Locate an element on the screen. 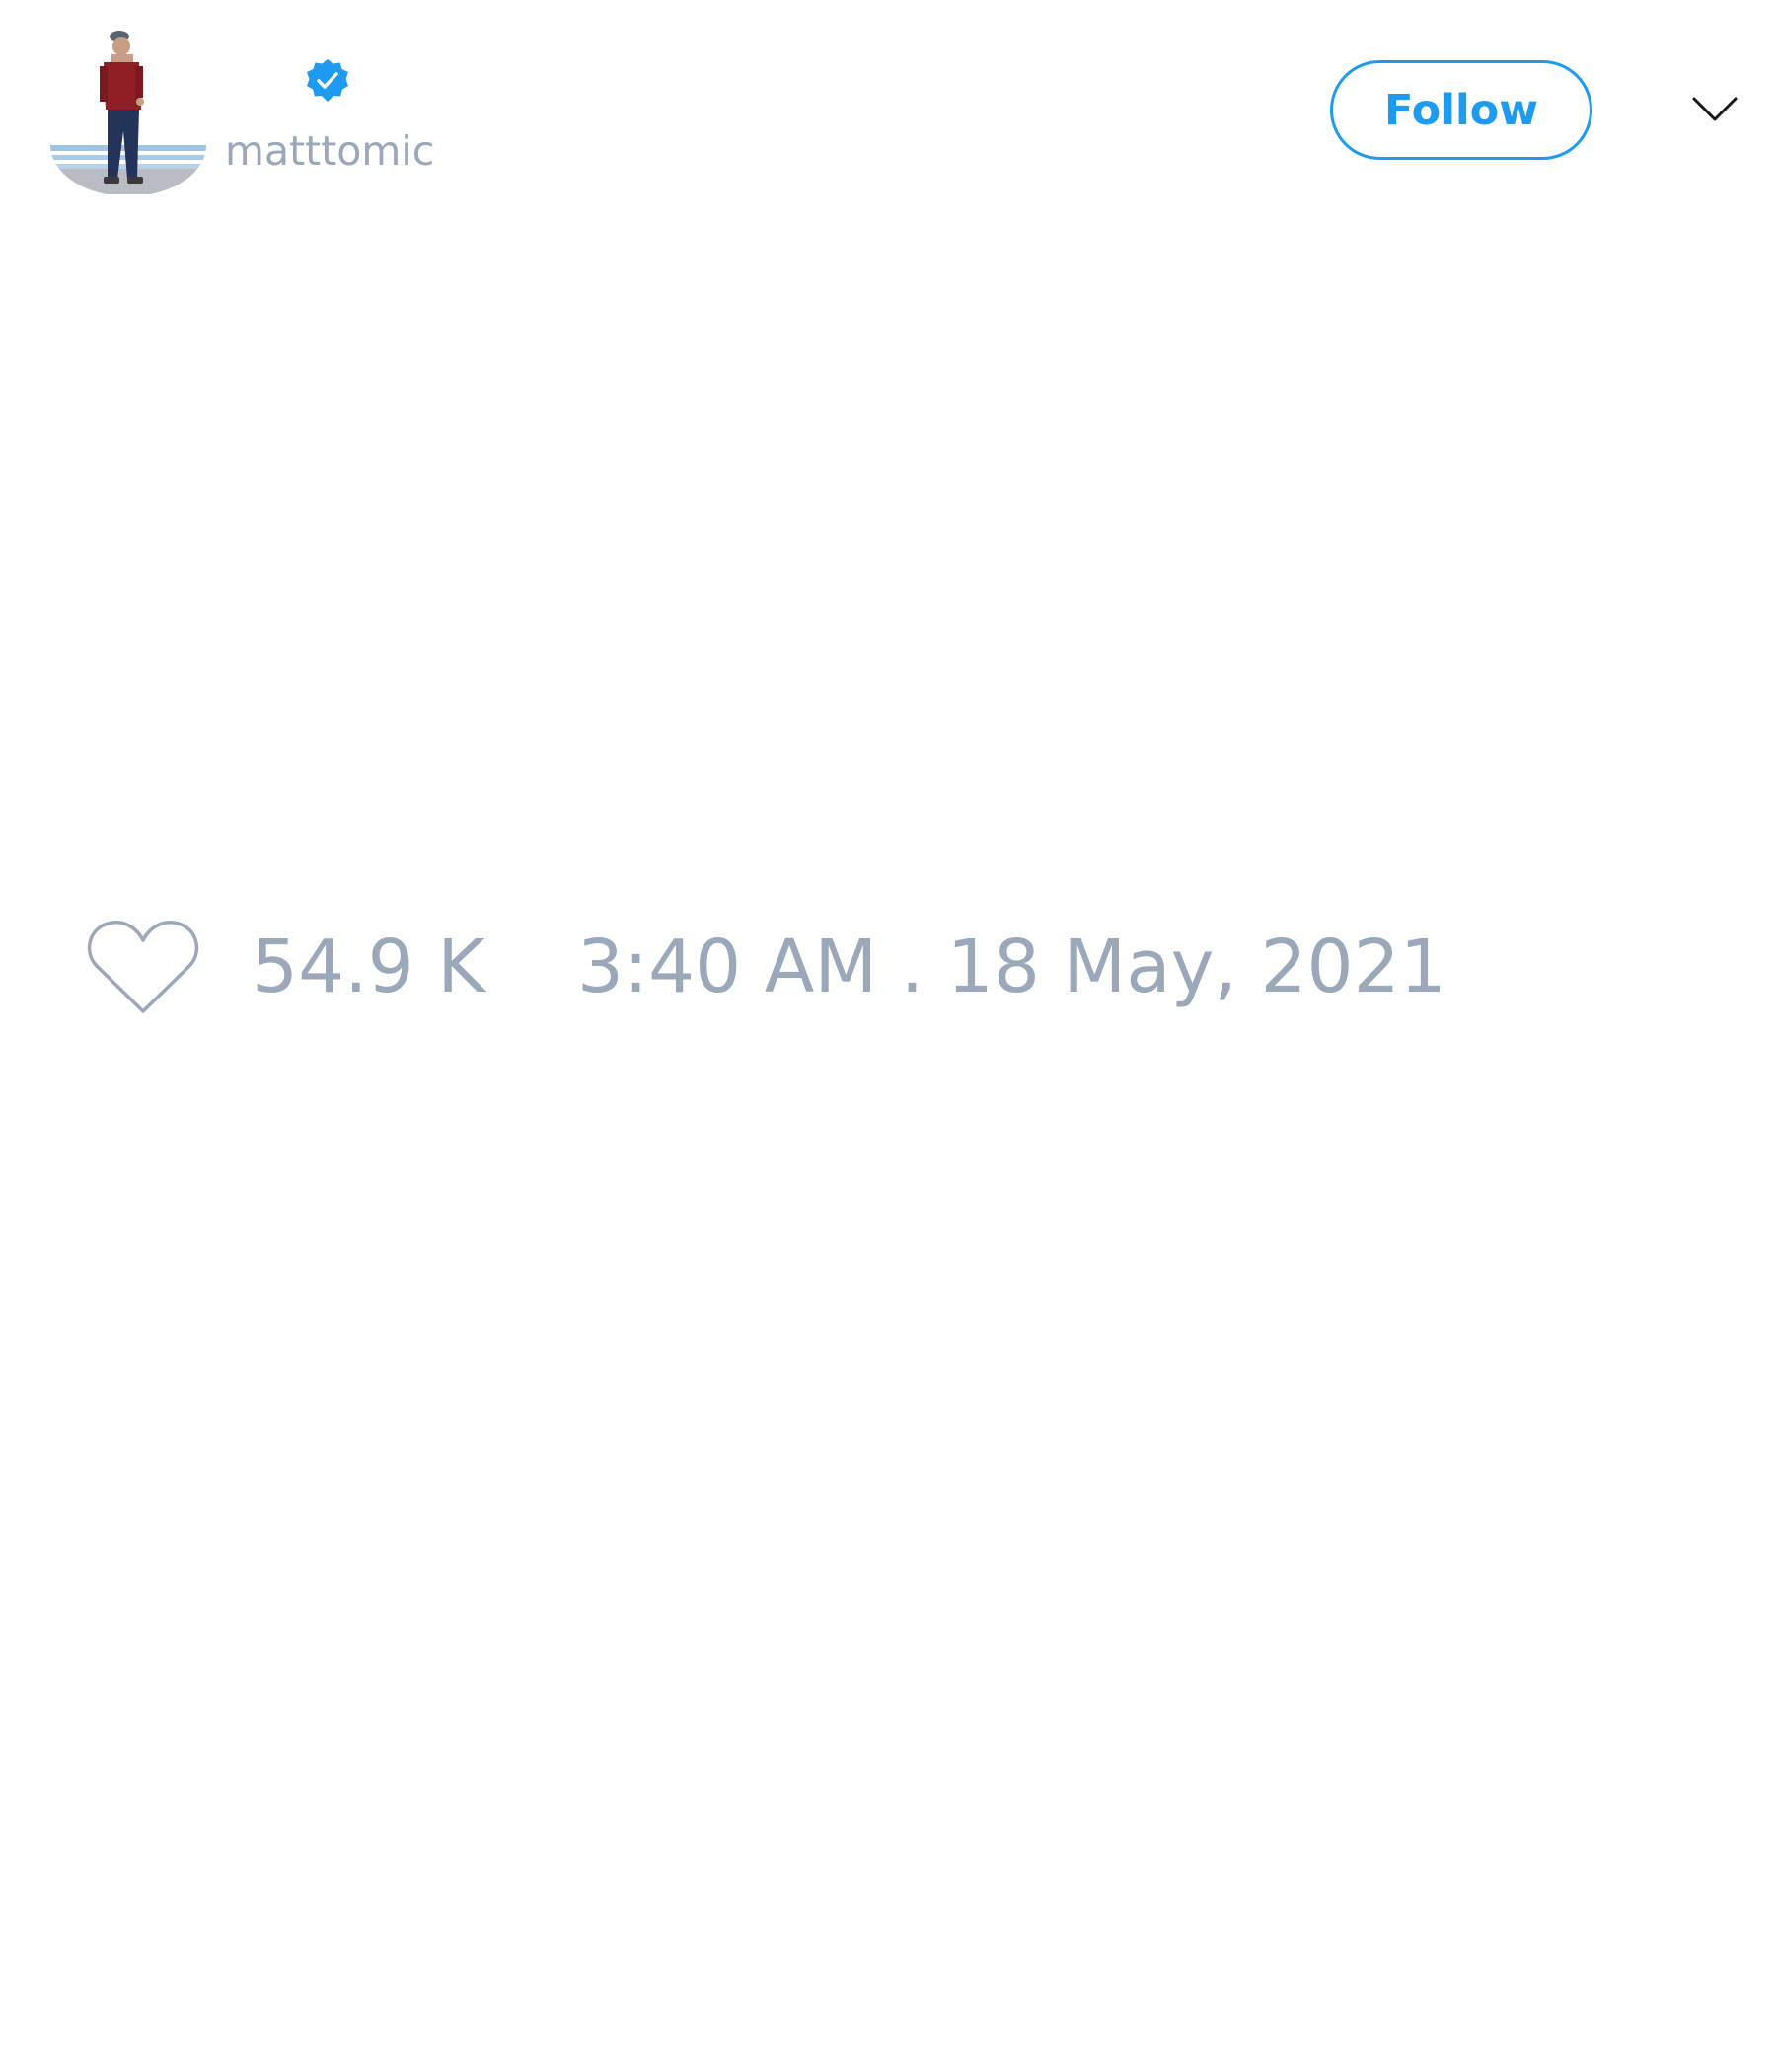 The height and width of the screenshot is (2072, 1776). avatar is located at coordinates (128, 112).